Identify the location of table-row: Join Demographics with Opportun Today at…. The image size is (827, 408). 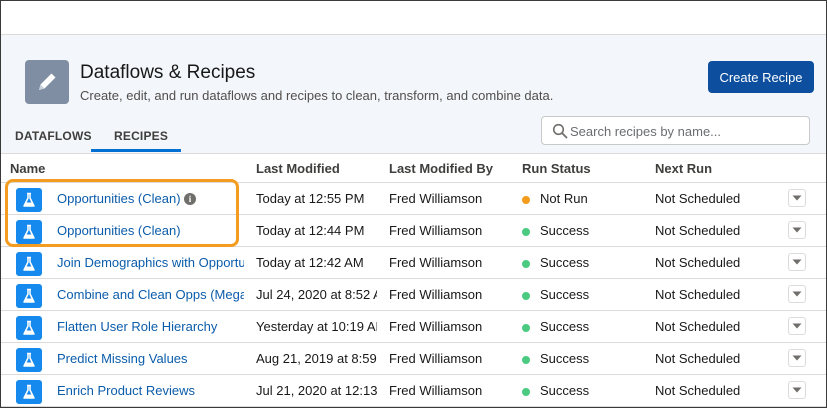
(413, 263).